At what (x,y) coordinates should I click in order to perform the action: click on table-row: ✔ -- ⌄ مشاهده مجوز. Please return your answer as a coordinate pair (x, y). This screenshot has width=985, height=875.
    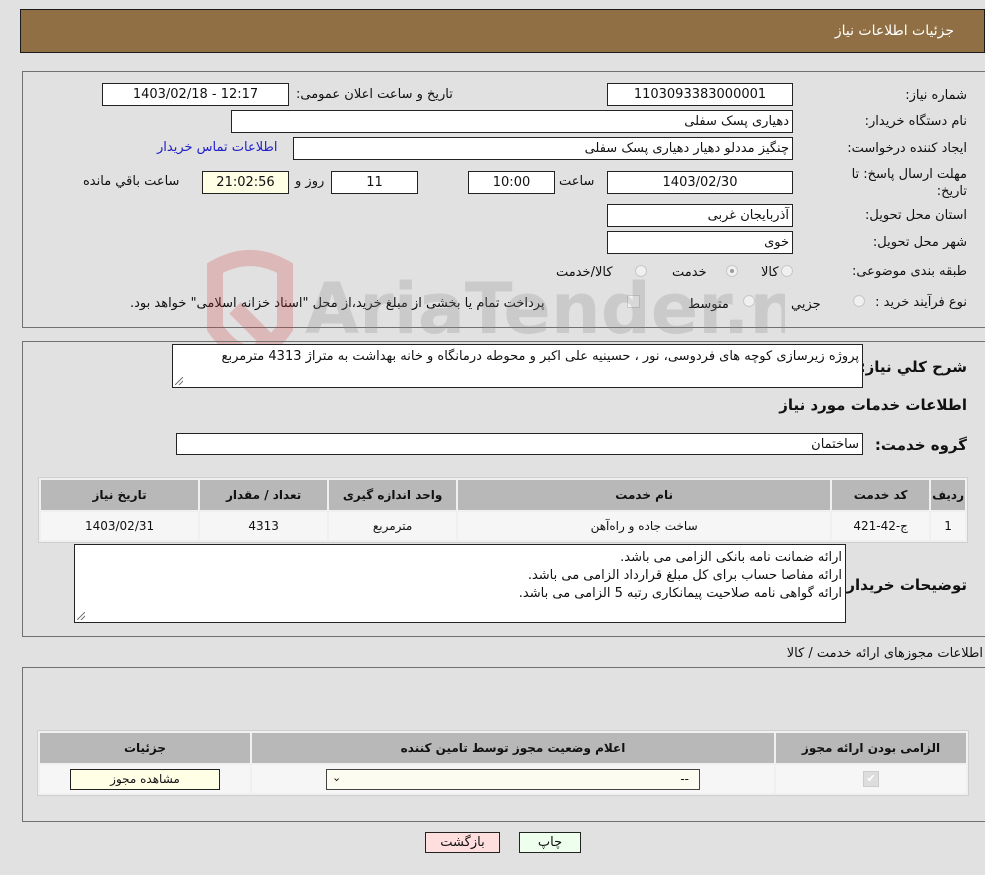
    Looking at the image, I should click on (503, 779).